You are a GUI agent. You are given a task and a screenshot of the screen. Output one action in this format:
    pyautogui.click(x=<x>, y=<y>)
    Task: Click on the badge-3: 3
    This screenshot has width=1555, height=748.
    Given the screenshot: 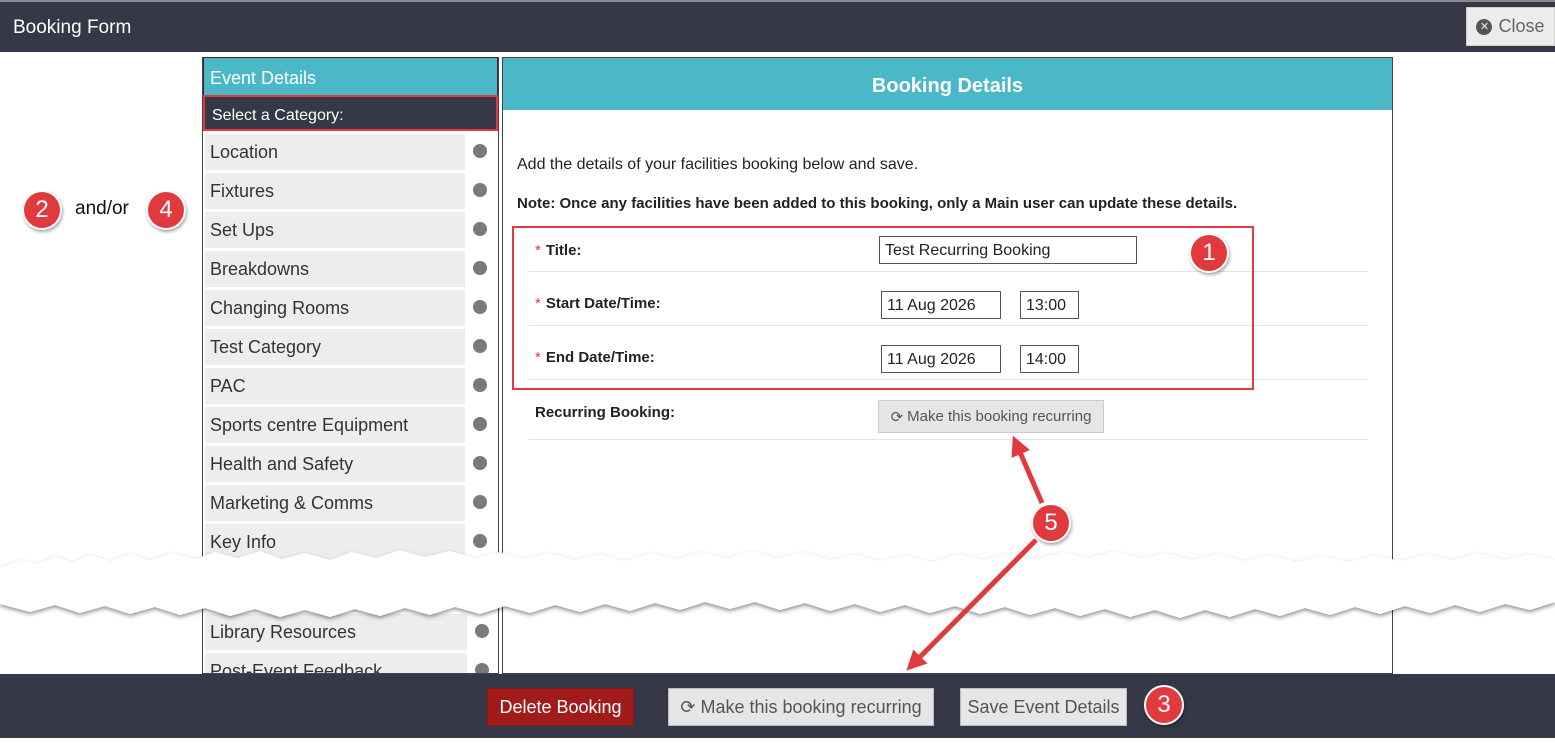 What is the action you would take?
    pyautogui.click(x=1164, y=705)
    